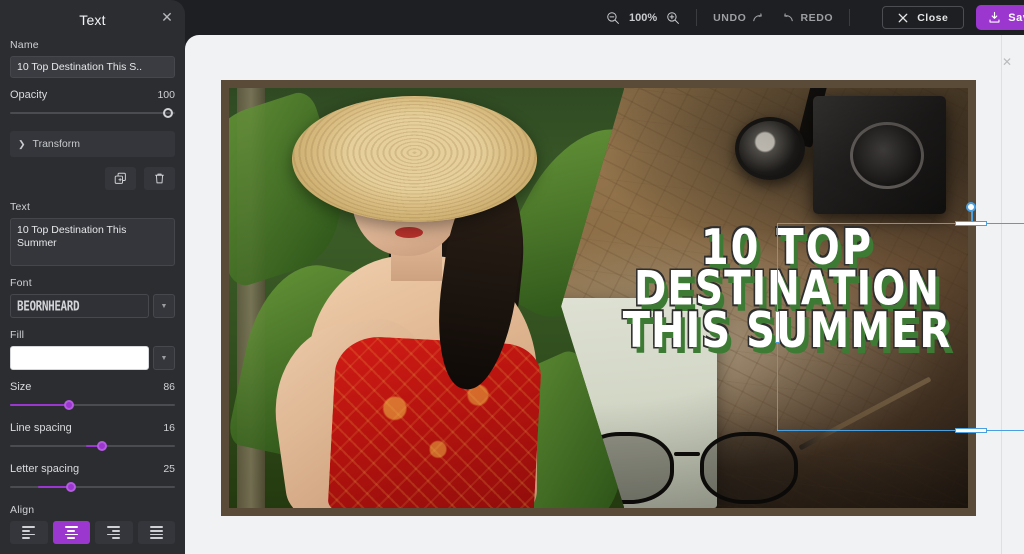  Describe the element at coordinates (92, 405) in the screenshot. I see `size-slider` at that location.